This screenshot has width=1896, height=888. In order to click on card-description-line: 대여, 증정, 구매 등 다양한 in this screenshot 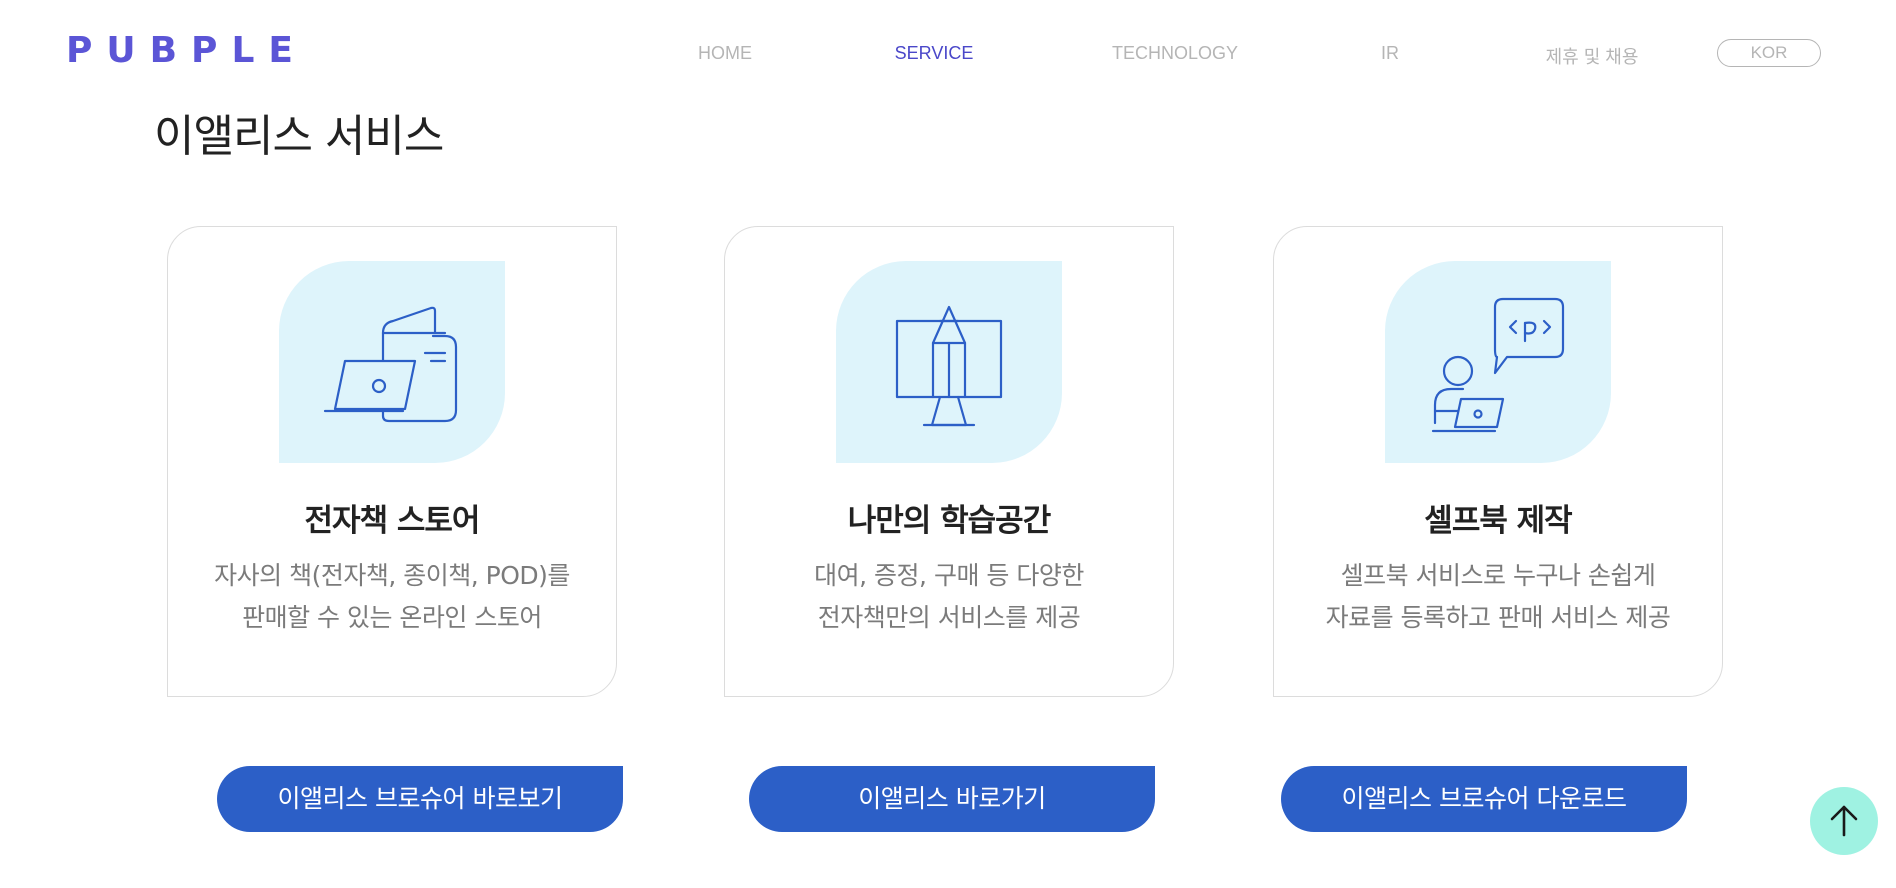, I will do `click(949, 575)`.